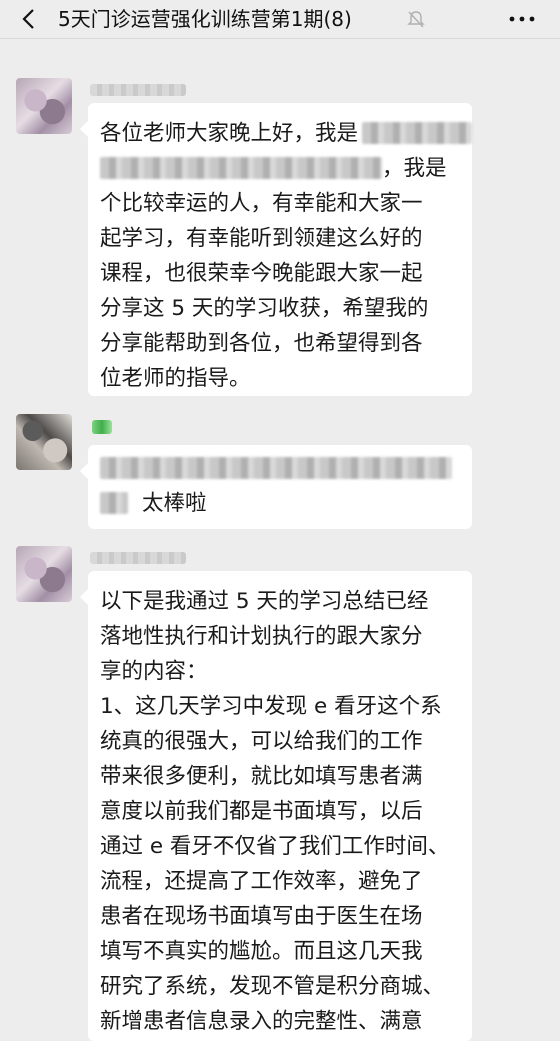  What do you see at coordinates (175, 378) in the screenshot?
I see `message-text-line: 位老师的指导。` at bounding box center [175, 378].